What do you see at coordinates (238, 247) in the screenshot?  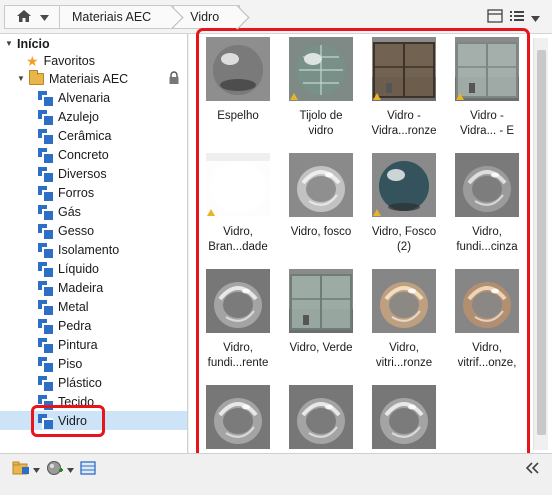 I see `material-label-line: Bran...dade` at bounding box center [238, 247].